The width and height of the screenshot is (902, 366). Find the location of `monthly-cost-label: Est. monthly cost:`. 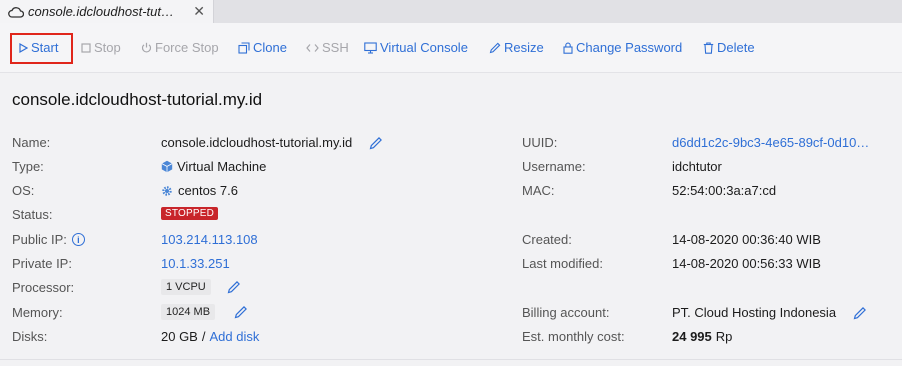

monthly-cost-label: Est. monthly cost: is located at coordinates (573, 336).